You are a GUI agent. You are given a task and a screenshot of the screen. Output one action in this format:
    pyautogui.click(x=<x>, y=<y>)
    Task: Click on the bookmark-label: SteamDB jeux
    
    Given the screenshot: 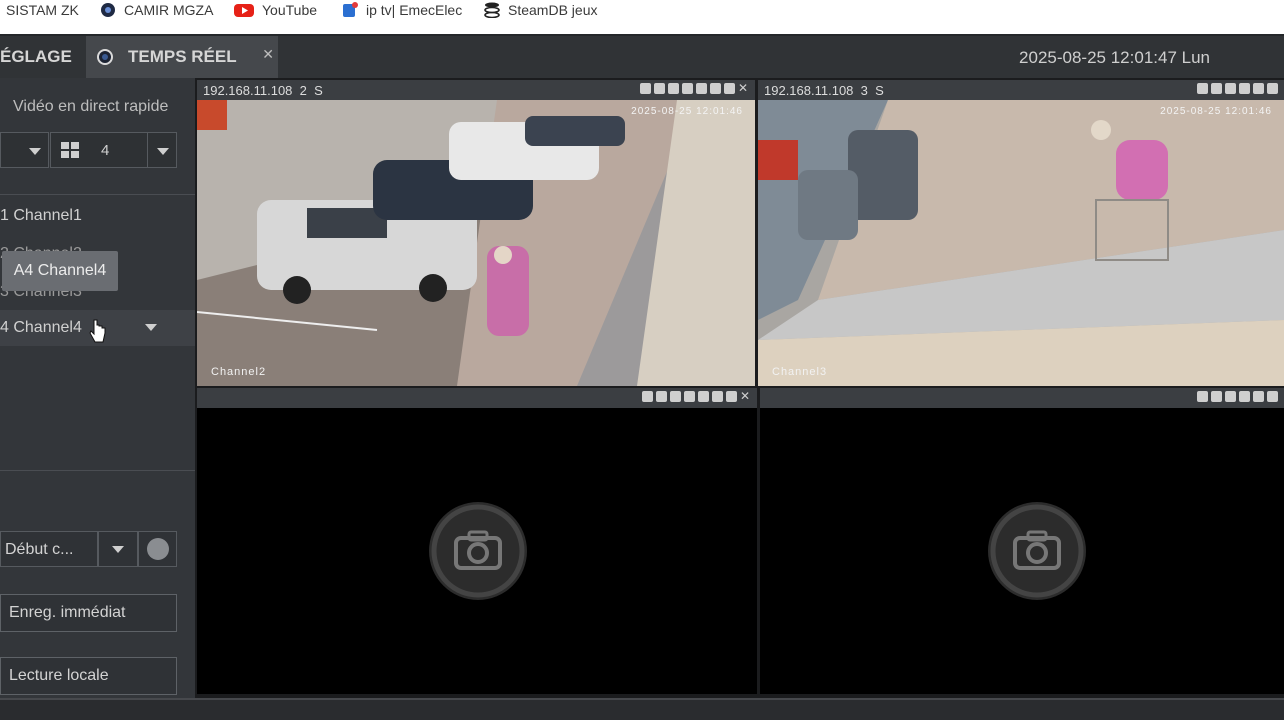 What is the action you would take?
    pyautogui.click(x=553, y=10)
    